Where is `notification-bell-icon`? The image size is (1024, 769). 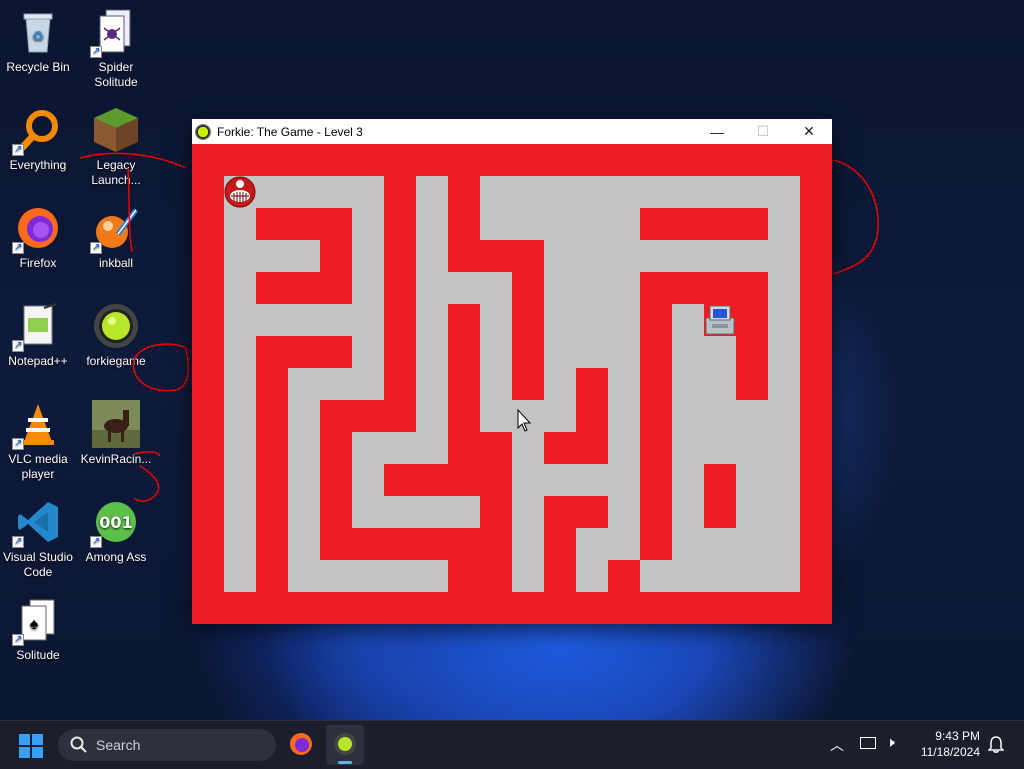 notification-bell-icon is located at coordinates (996, 744).